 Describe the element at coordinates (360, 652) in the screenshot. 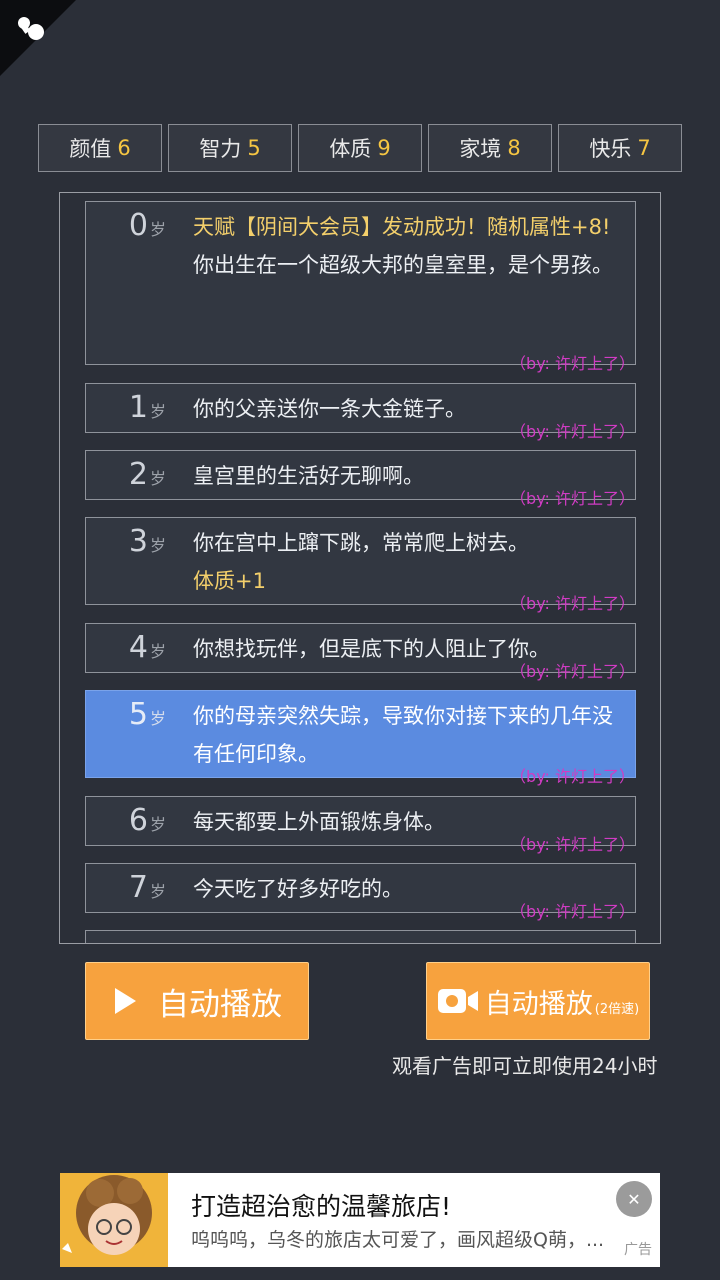

I see `log-entry: 4岁 你想找玩伴，但是底下的人阻止了你。 （by: 许灯上了）` at that location.